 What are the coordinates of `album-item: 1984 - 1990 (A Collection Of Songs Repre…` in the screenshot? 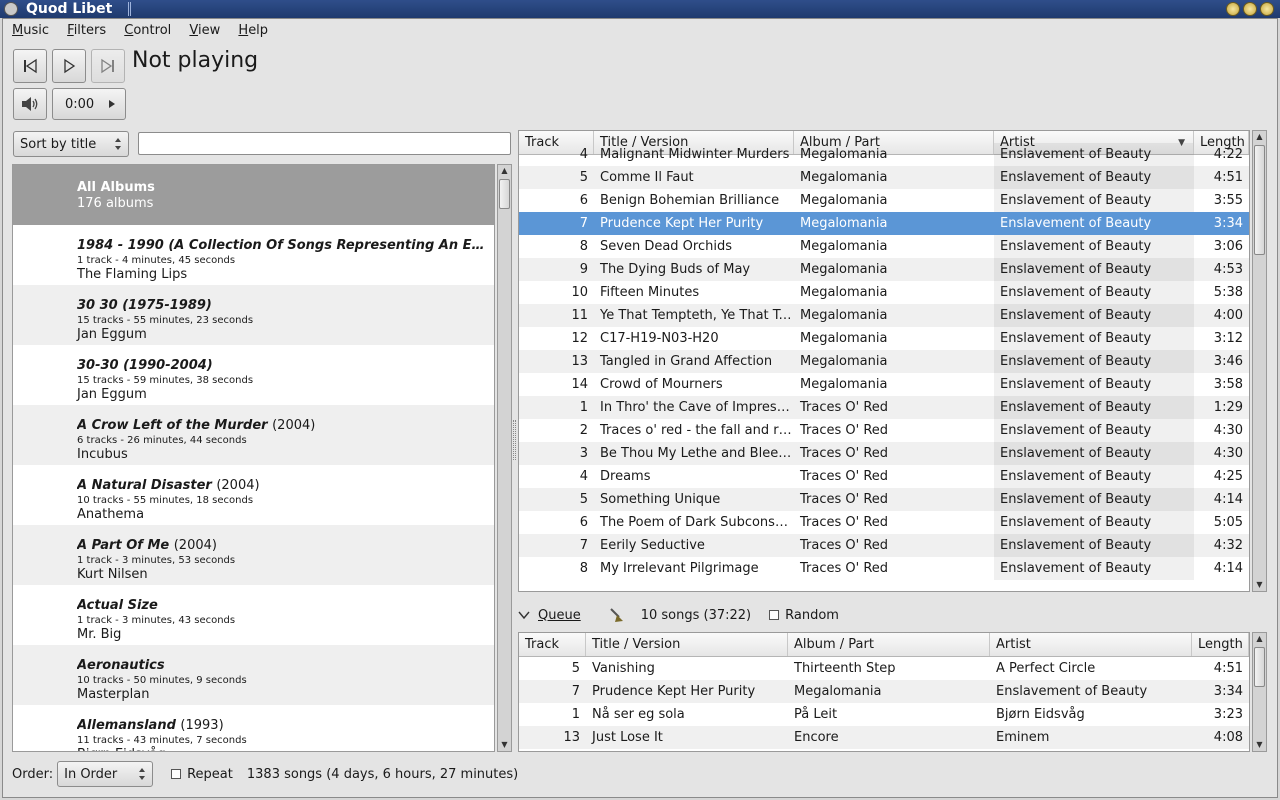 It's located at (253, 255).